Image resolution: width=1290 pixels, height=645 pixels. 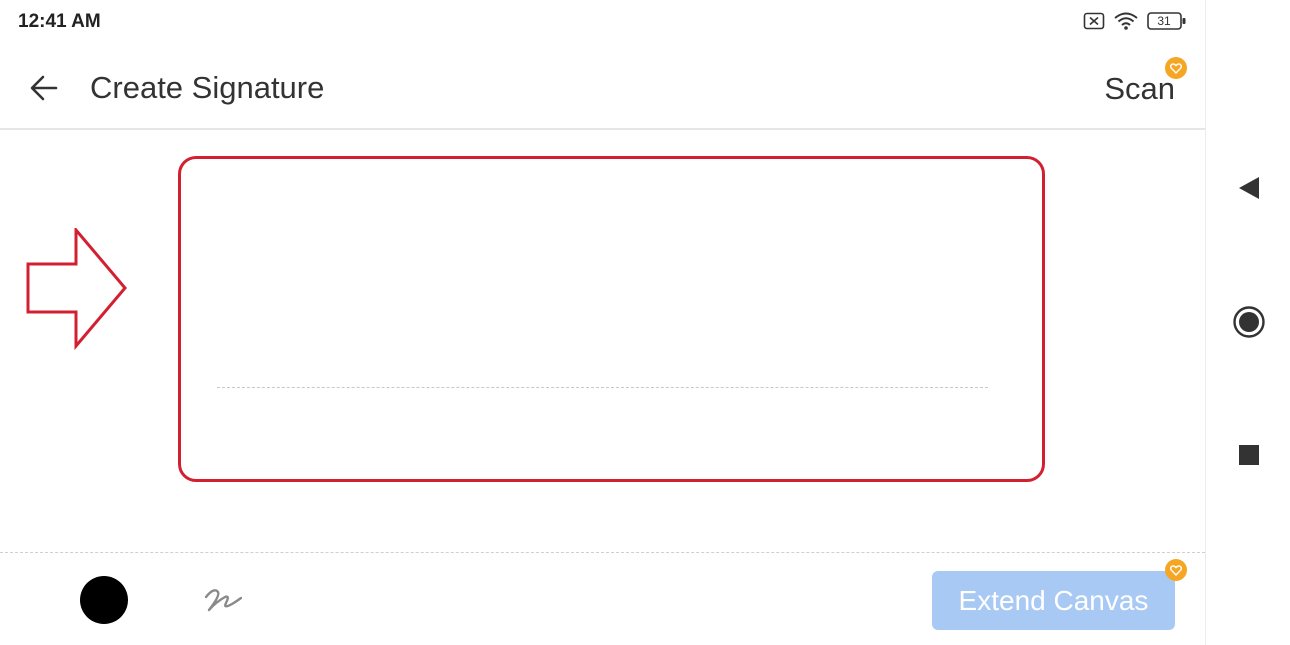 I want to click on arrow-left-icon, so click(x=44, y=88).